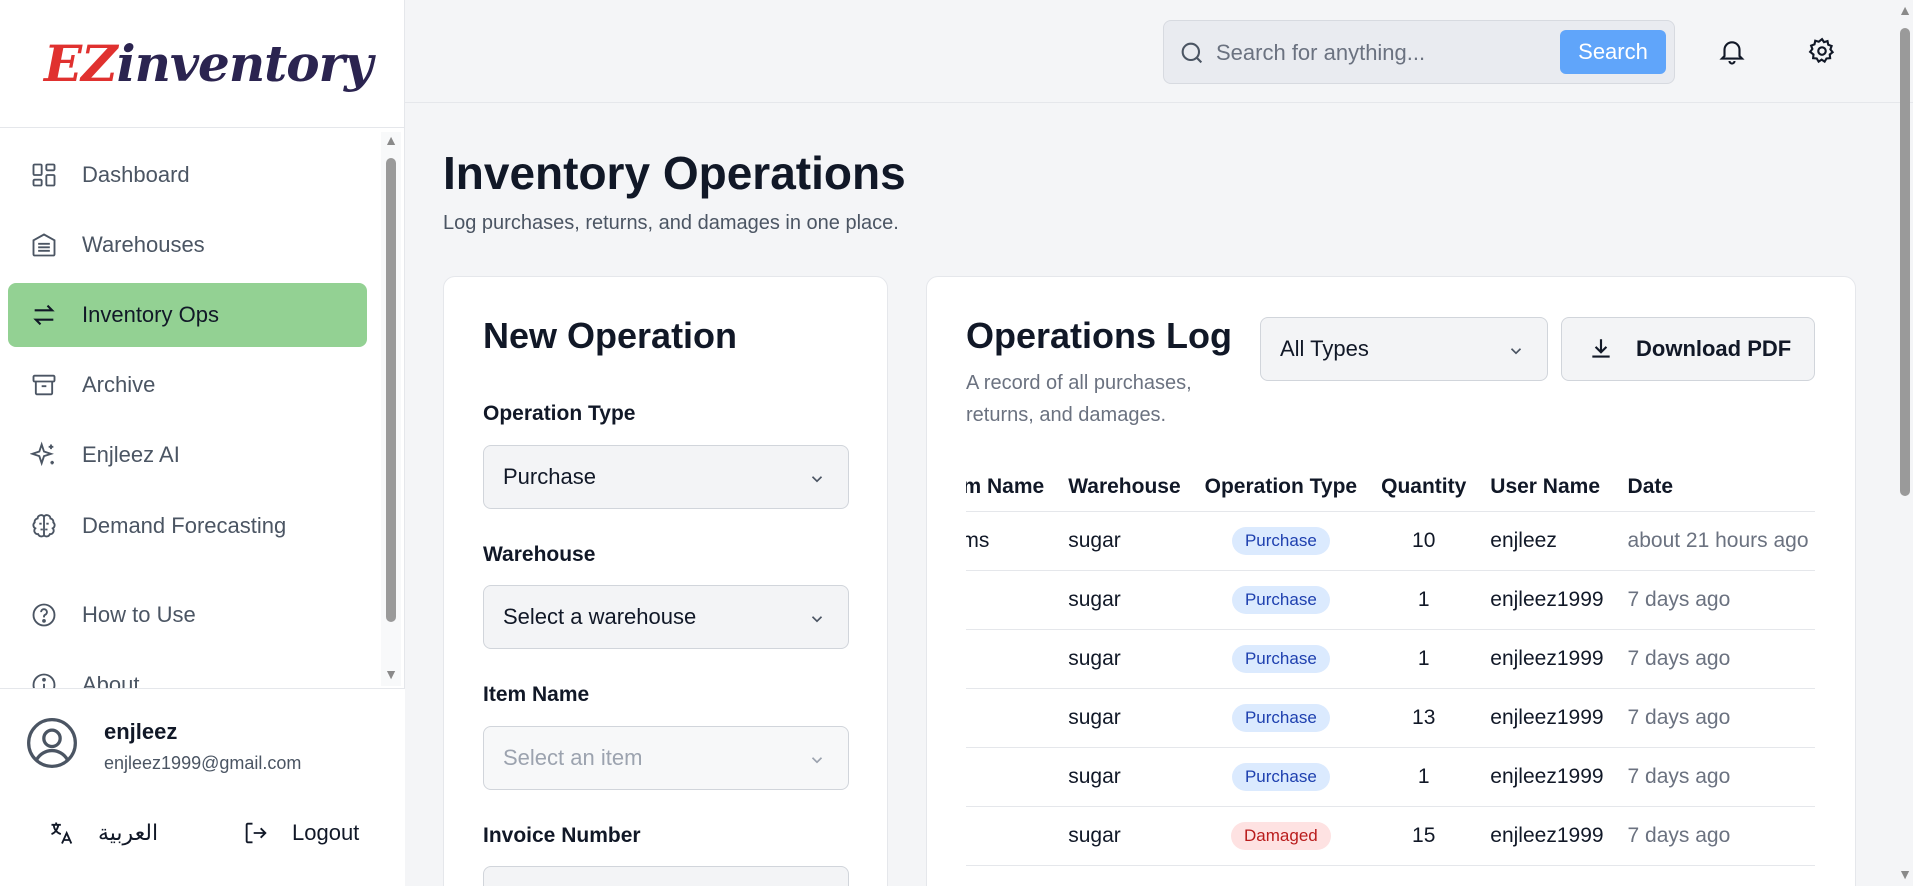 This screenshot has height=886, width=1913. Describe the element at coordinates (610, 335) in the screenshot. I see `new-operation-title: New Operation` at that location.